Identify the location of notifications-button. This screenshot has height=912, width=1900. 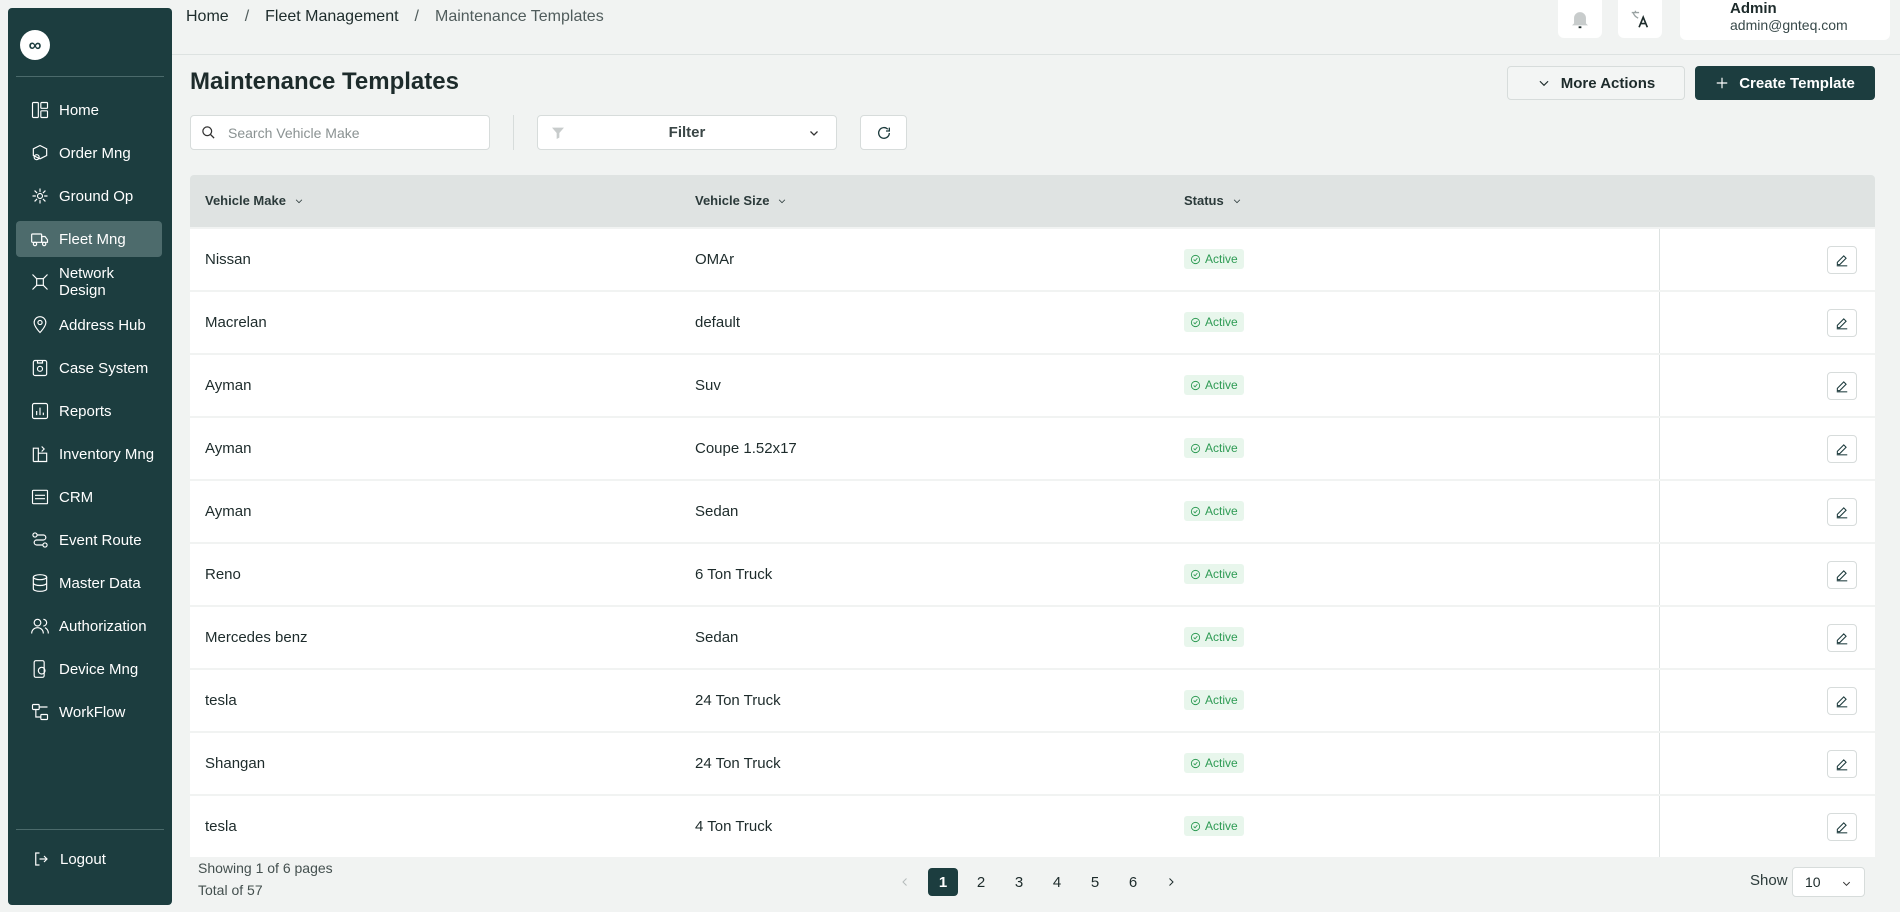
(1580, 19).